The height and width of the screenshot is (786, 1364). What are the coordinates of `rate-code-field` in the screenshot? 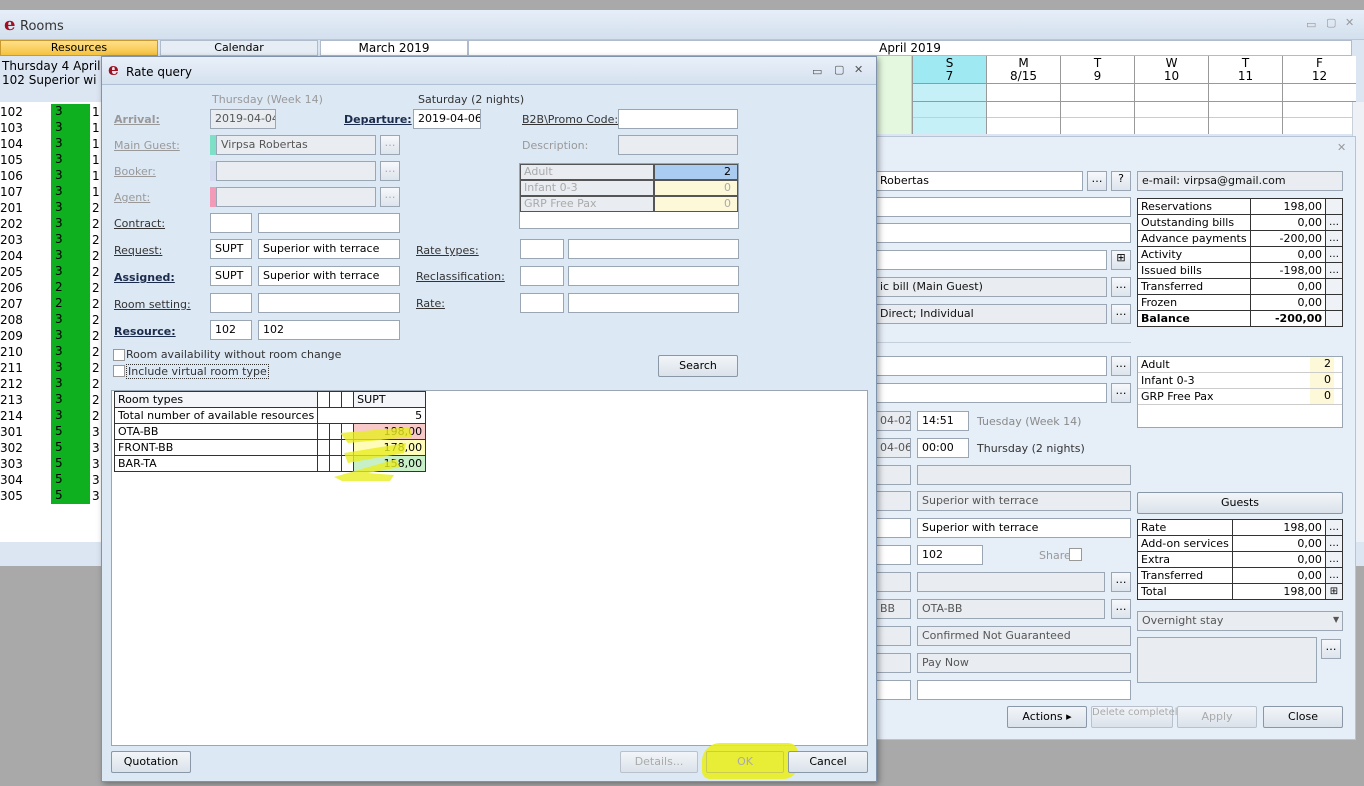 It's located at (542, 303).